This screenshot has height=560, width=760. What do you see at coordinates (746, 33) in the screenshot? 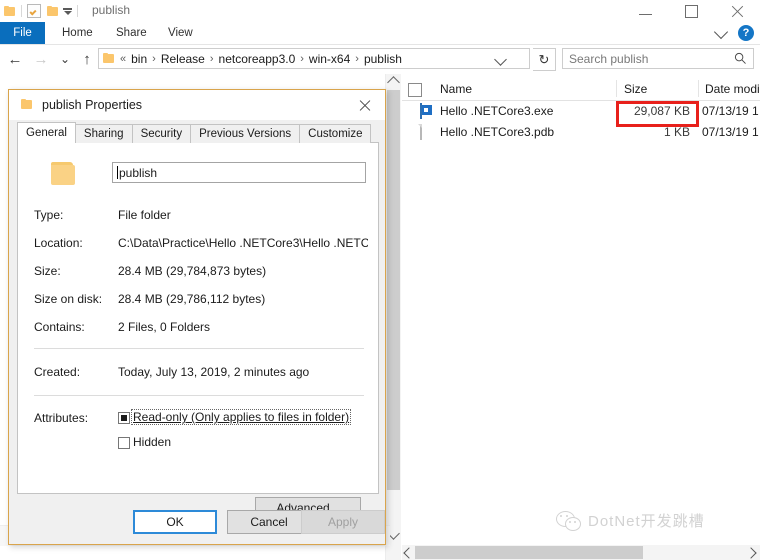
I see `help-icon: ?` at bounding box center [746, 33].